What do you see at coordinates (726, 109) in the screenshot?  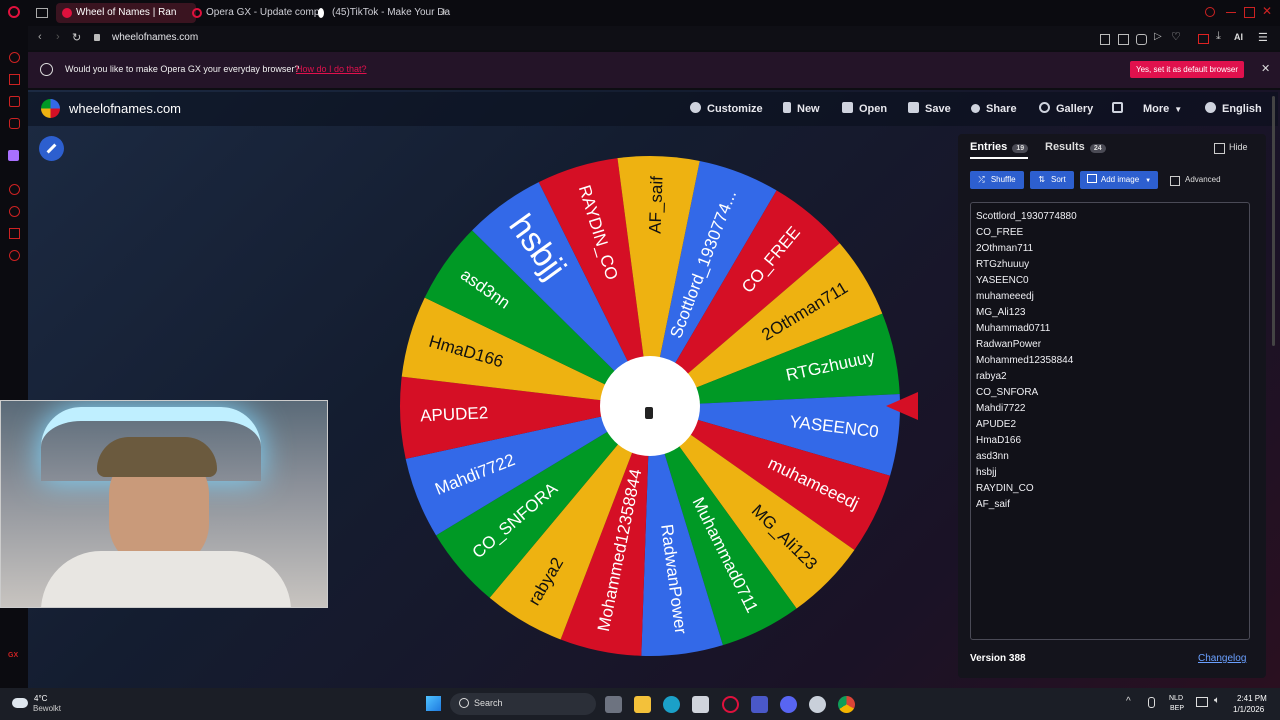 I see `customize-button: Customize` at bounding box center [726, 109].